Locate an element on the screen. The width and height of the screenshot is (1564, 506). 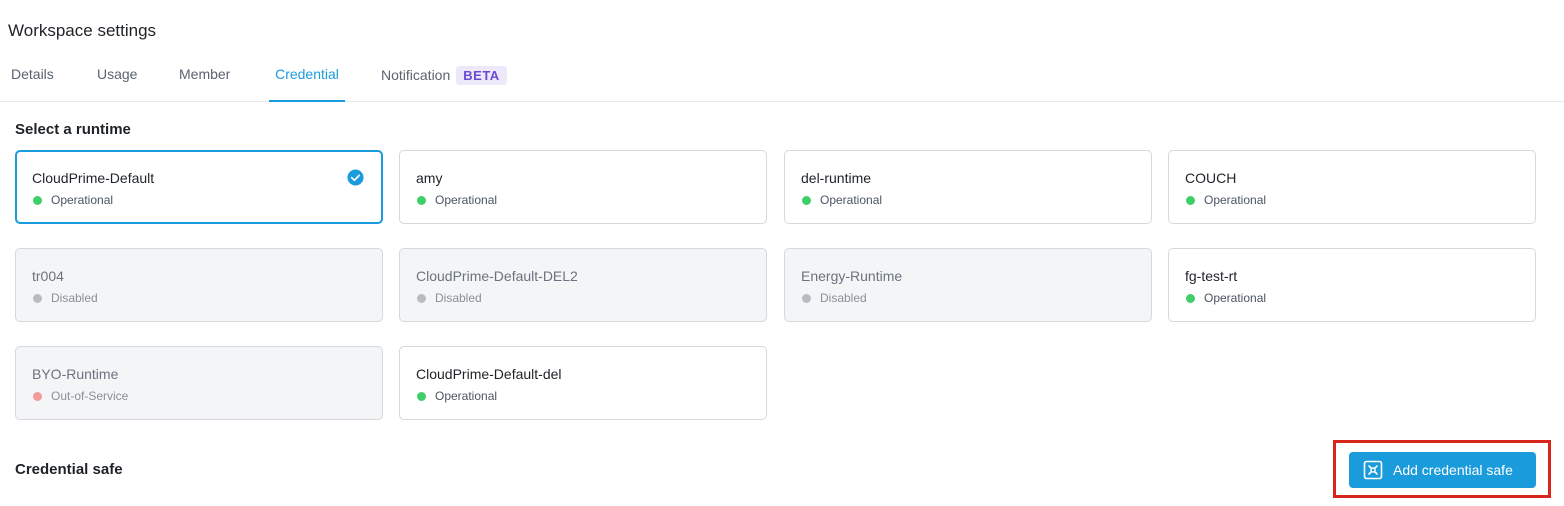
runtime-card-cloudprime-default-del: CloudPrime-Default-del Operational is located at coordinates (583, 383).